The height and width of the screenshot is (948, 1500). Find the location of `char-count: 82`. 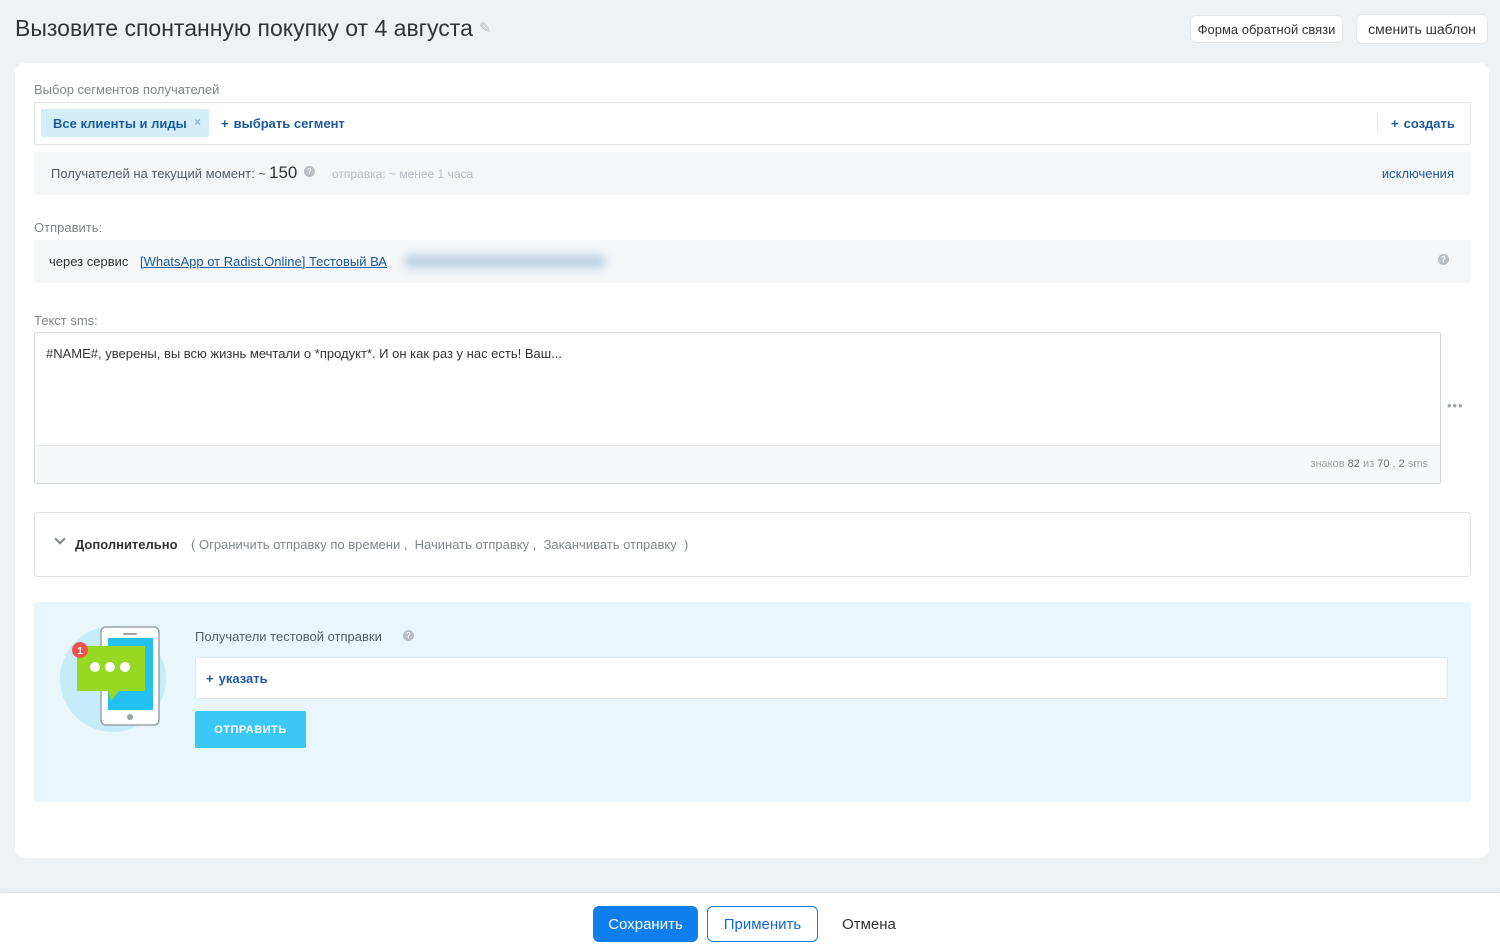

char-count: 82 is located at coordinates (1353, 464).